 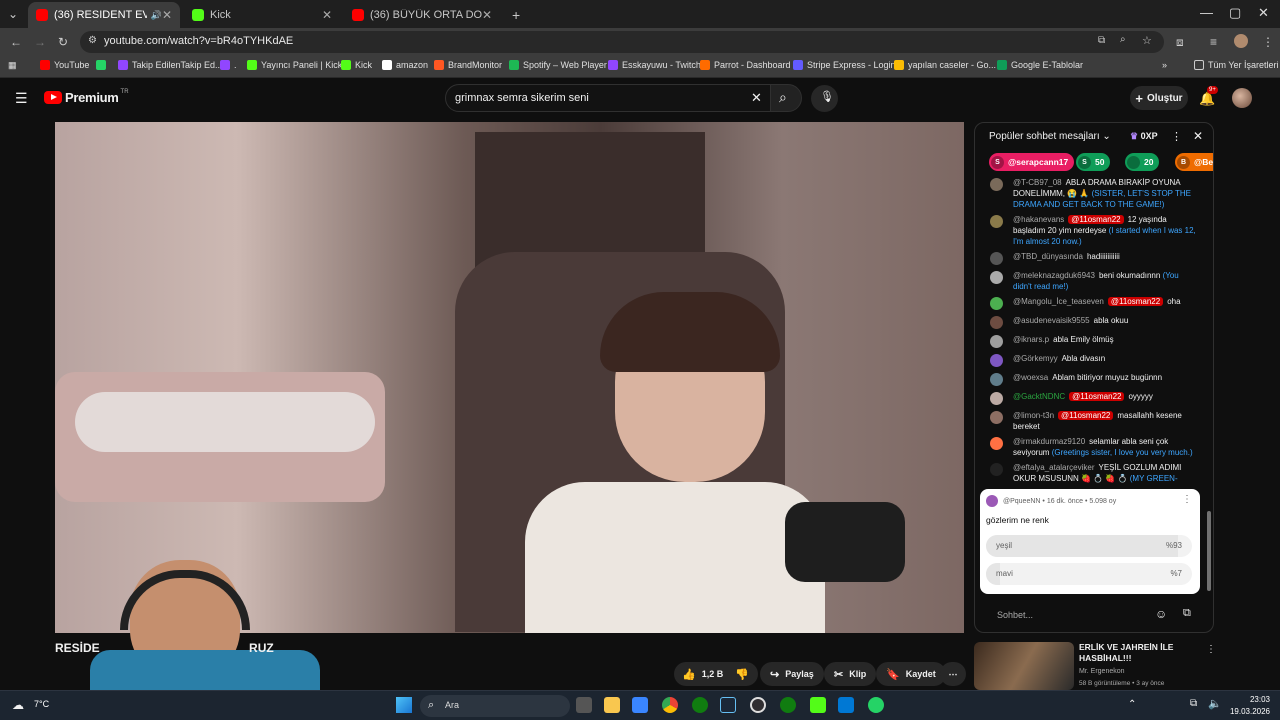 What do you see at coordinates (1102, 671) in the screenshot?
I see `recommended-channel: Mr. Ergenekon` at bounding box center [1102, 671].